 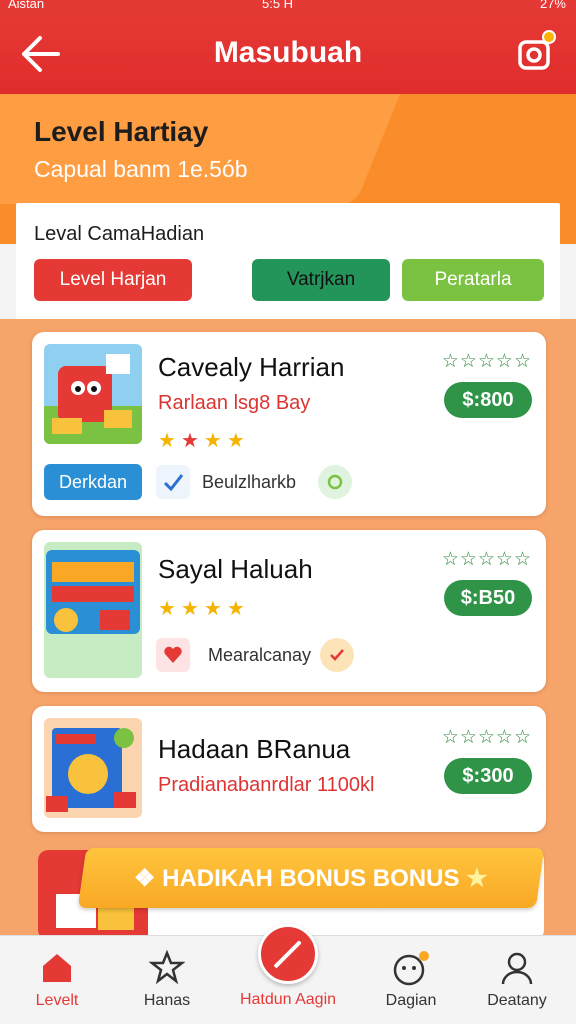 I want to click on bonus-button: ❖ HADIKAH BONUS BONUS ★, so click(x=311, y=878).